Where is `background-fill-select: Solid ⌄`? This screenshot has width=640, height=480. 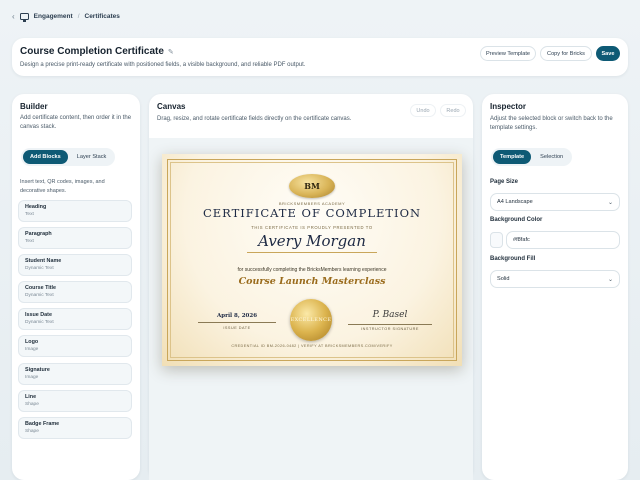 background-fill-select: Solid ⌄ is located at coordinates (555, 279).